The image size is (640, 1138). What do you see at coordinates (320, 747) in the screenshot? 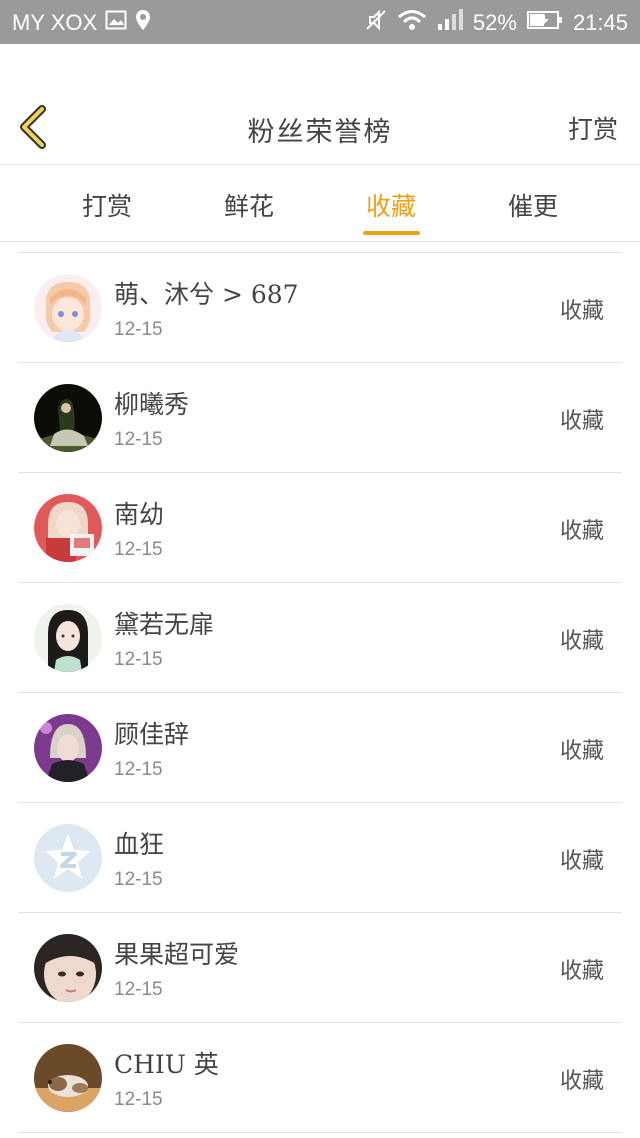
I see `list-item: 顾佳辞 12-15 收藏` at bounding box center [320, 747].